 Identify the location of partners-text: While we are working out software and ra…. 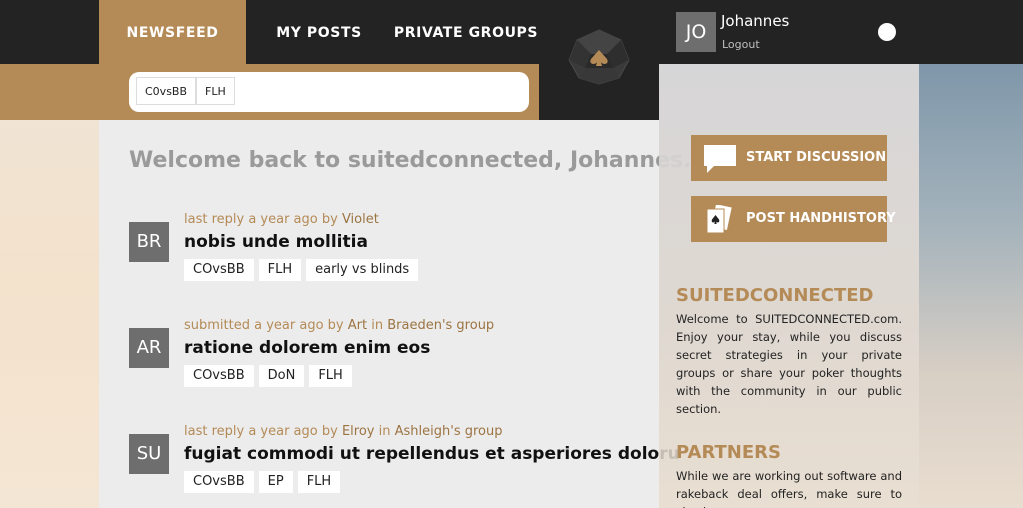
(789, 488).